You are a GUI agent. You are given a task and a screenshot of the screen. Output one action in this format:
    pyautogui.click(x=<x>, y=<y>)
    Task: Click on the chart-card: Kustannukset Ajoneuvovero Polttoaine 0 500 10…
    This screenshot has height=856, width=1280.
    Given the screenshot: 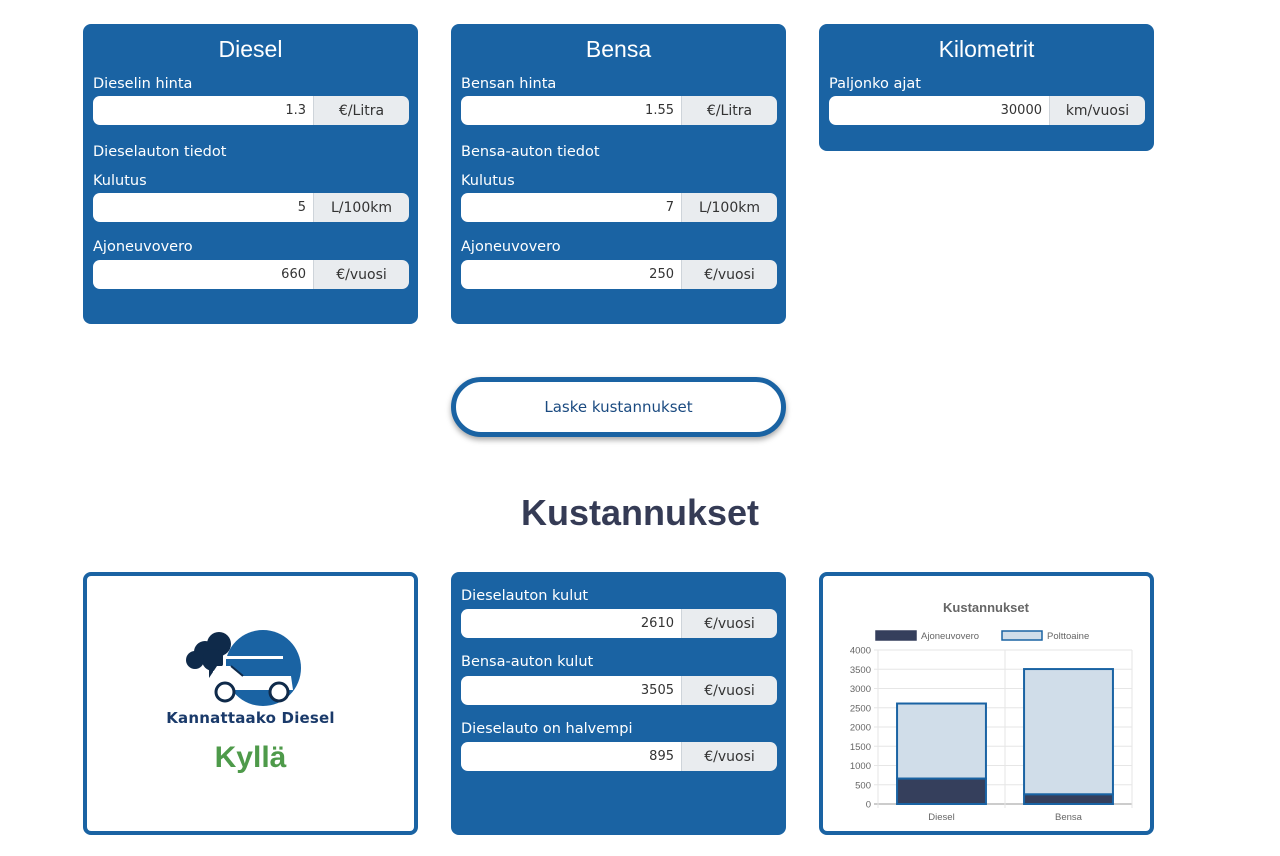 What is the action you would take?
    pyautogui.click(x=986, y=703)
    